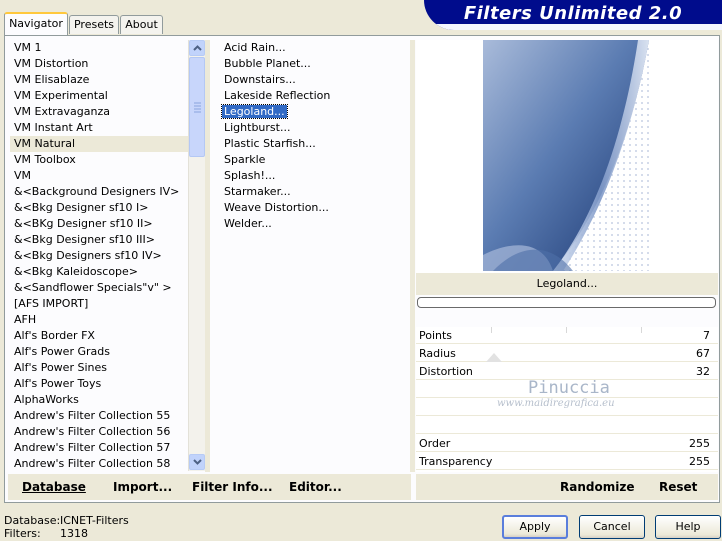 The image size is (722, 541). What do you see at coordinates (99, 176) in the screenshot?
I see `category-item: VM` at bounding box center [99, 176].